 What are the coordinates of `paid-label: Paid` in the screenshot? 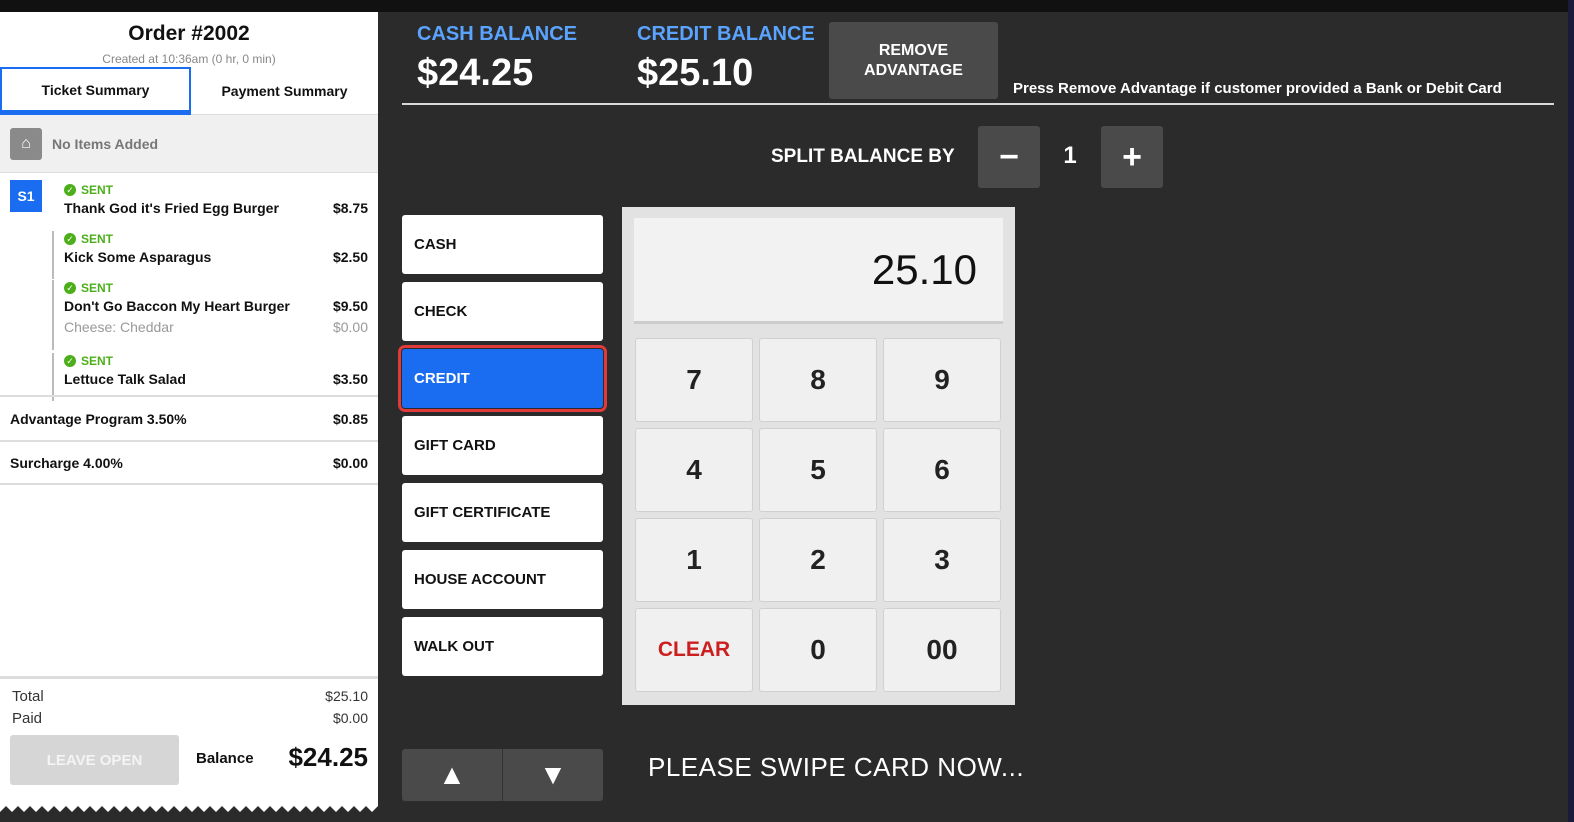 It's located at (27, 718).